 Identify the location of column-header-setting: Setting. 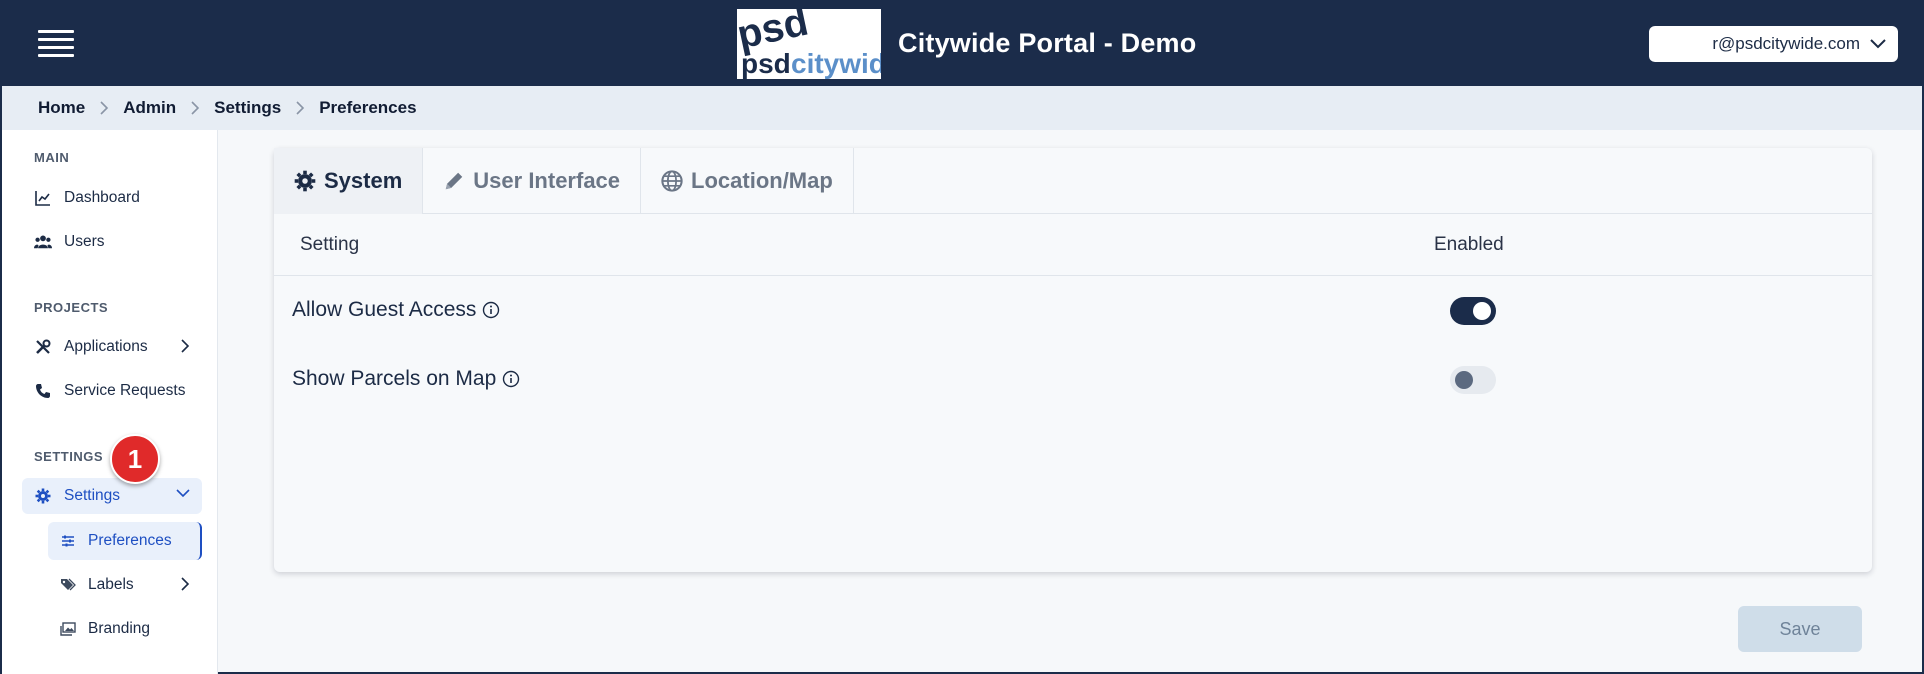
(330, 244).